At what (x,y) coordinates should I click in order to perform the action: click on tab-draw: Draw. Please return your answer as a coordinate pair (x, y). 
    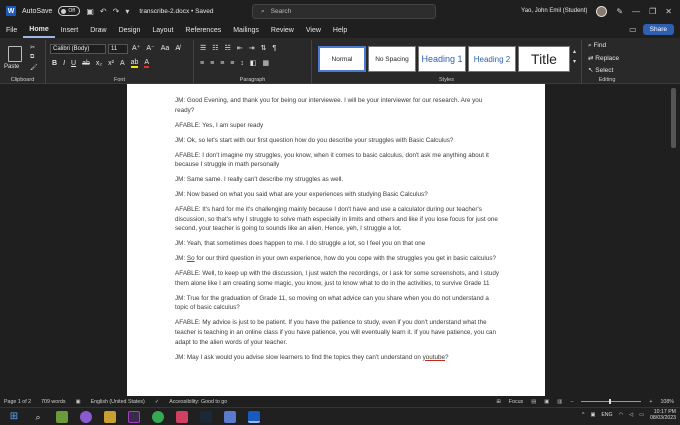
    Looking at the image, I should click on (98, 30).